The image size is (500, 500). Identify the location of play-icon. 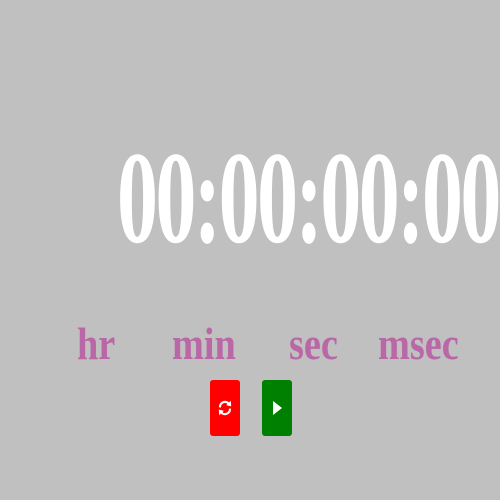
(277, 408).